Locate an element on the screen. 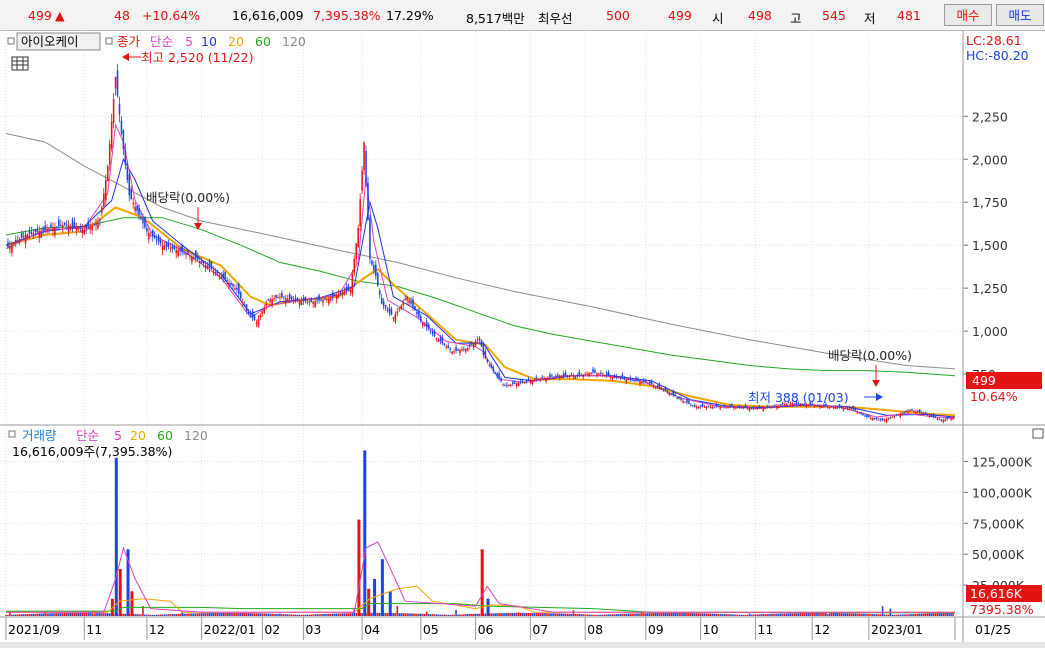 The width and height of the screenshot is (1045, 648). table-toggle-icon is located at coordinates (20, 63).